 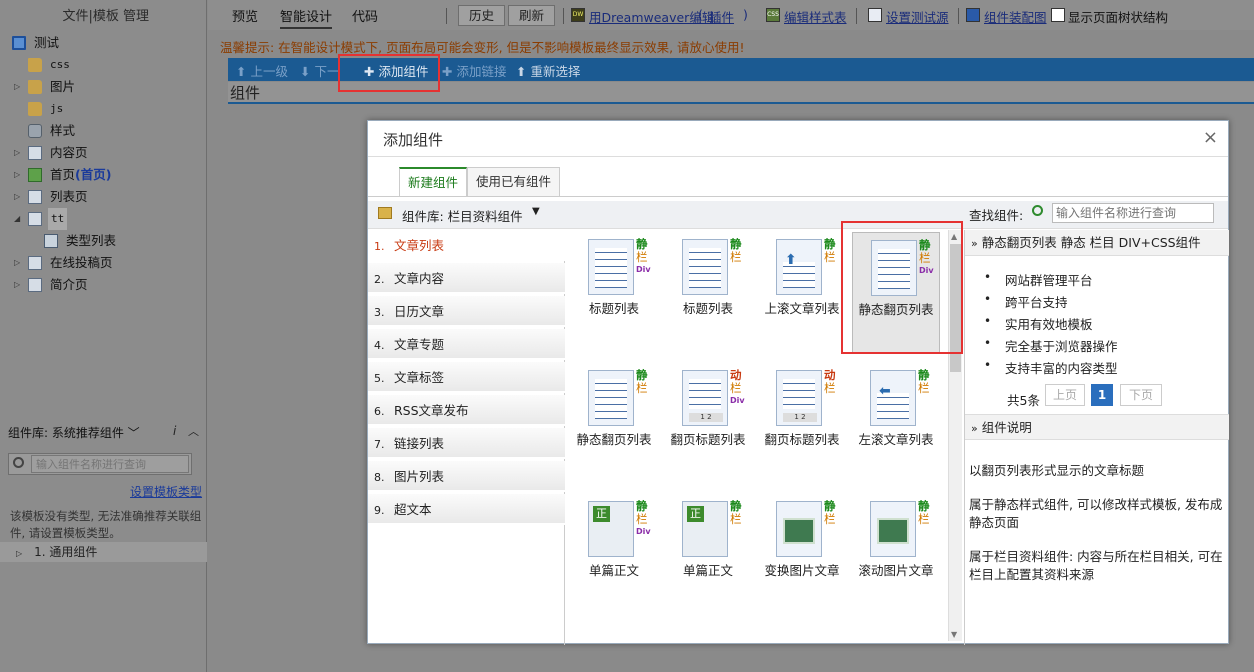 What do you see at coordinates (319, 70) in the screenshot?
I see `next-button: ⬇ 下一` at bounding box center [319, 70].